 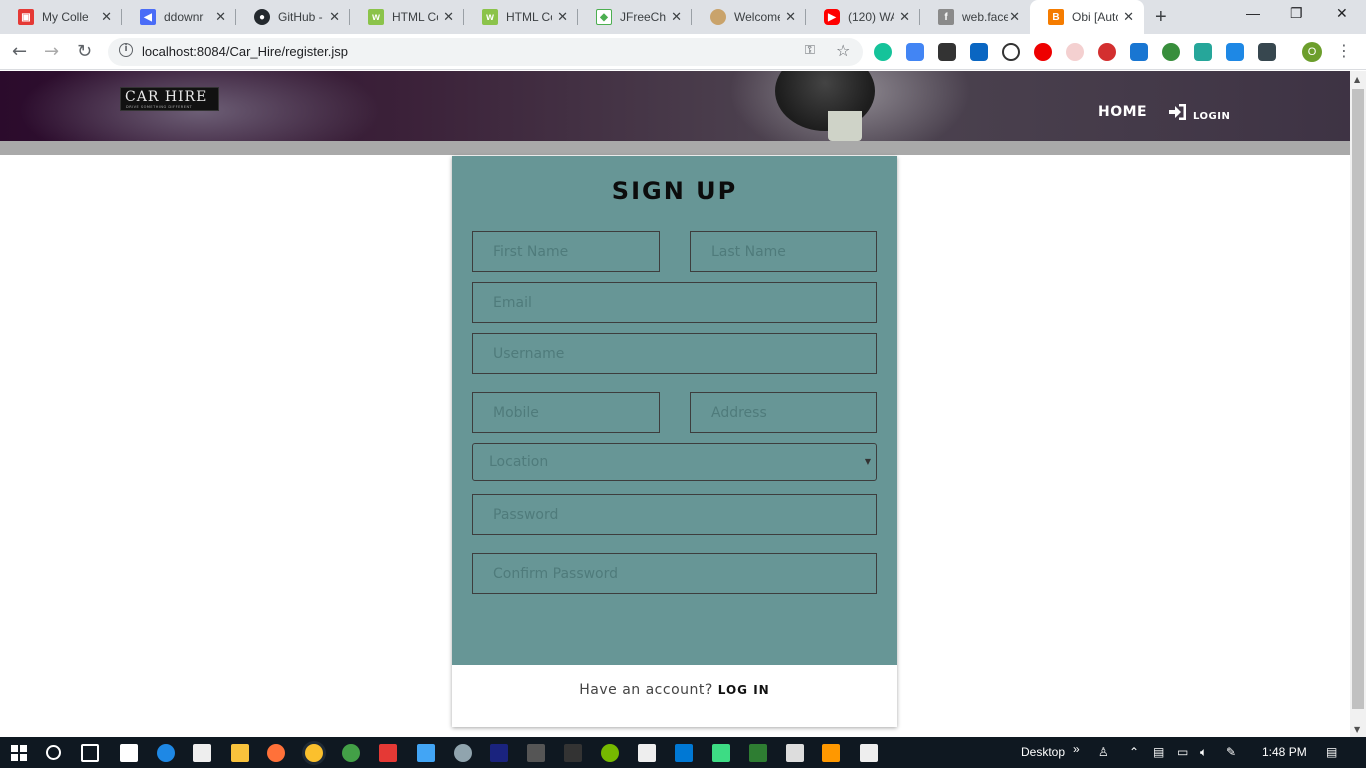 I want to click on new-tab-icon: +, so click(x=1161, y=17).